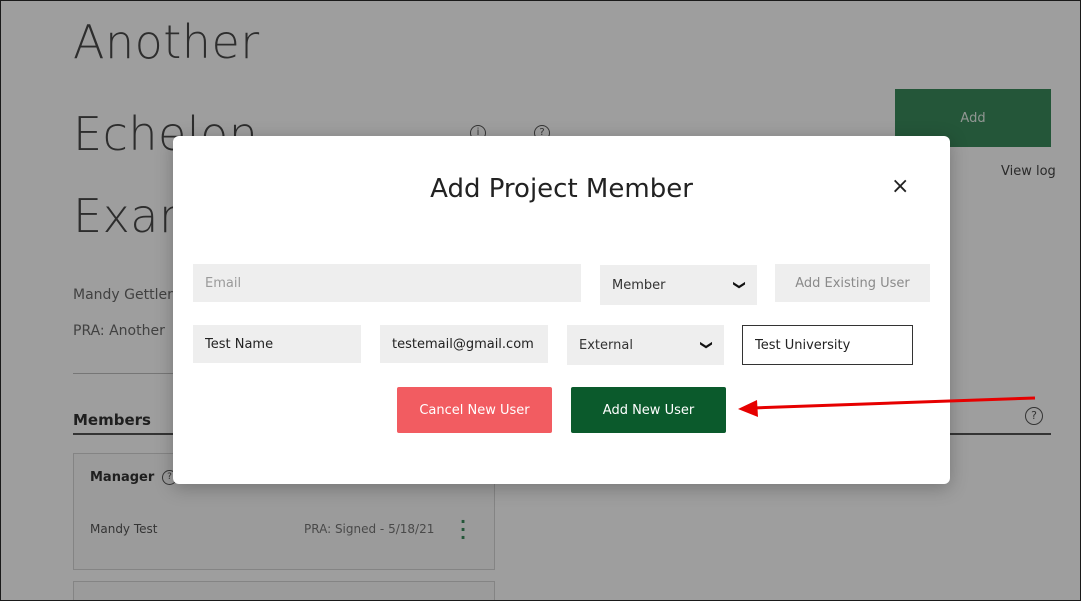  I want to click on affiliation-select-value: External, so click(606, 345).